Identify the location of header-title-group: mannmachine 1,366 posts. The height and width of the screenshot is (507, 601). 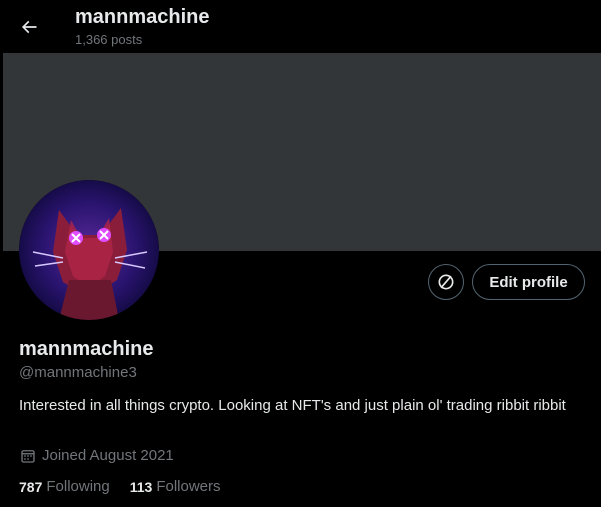
(142, 26).